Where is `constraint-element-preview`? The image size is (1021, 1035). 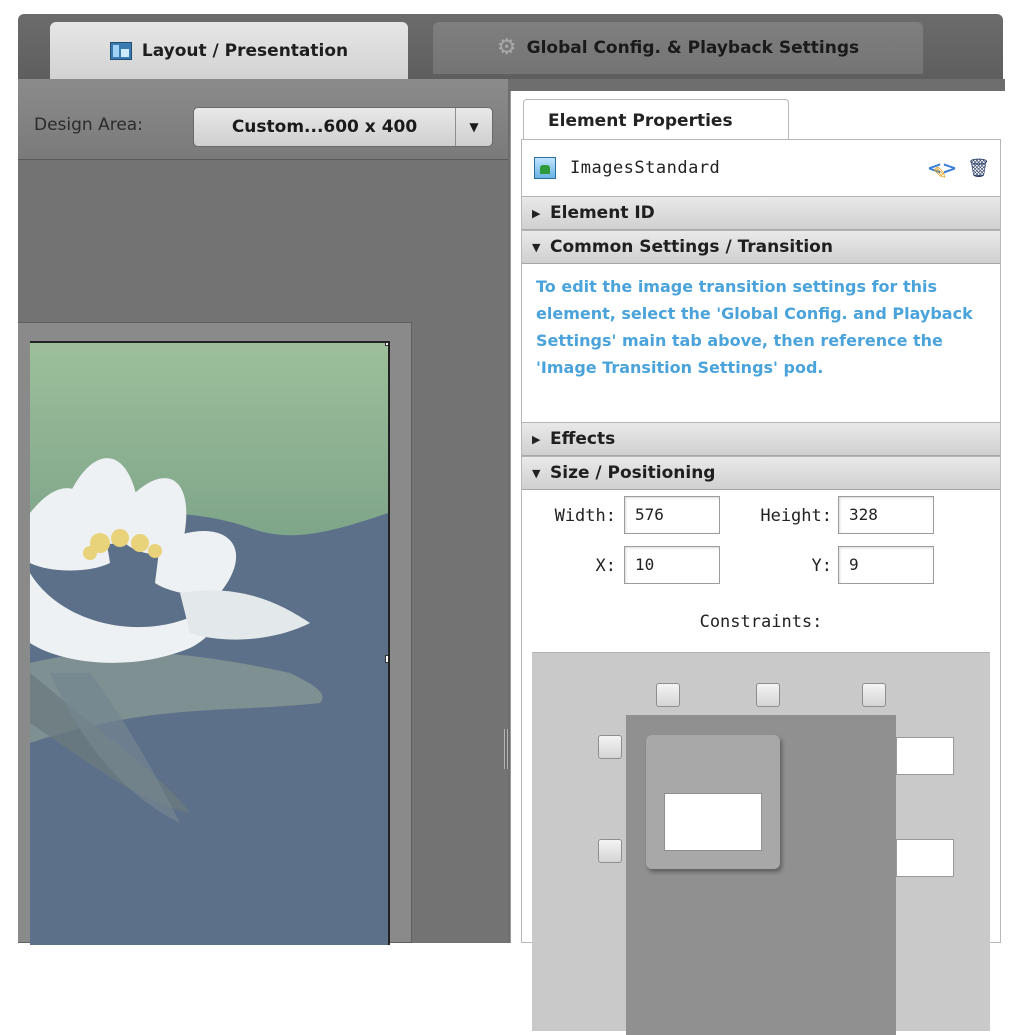 constraint-element-preview is located at coordinates (713, 802).